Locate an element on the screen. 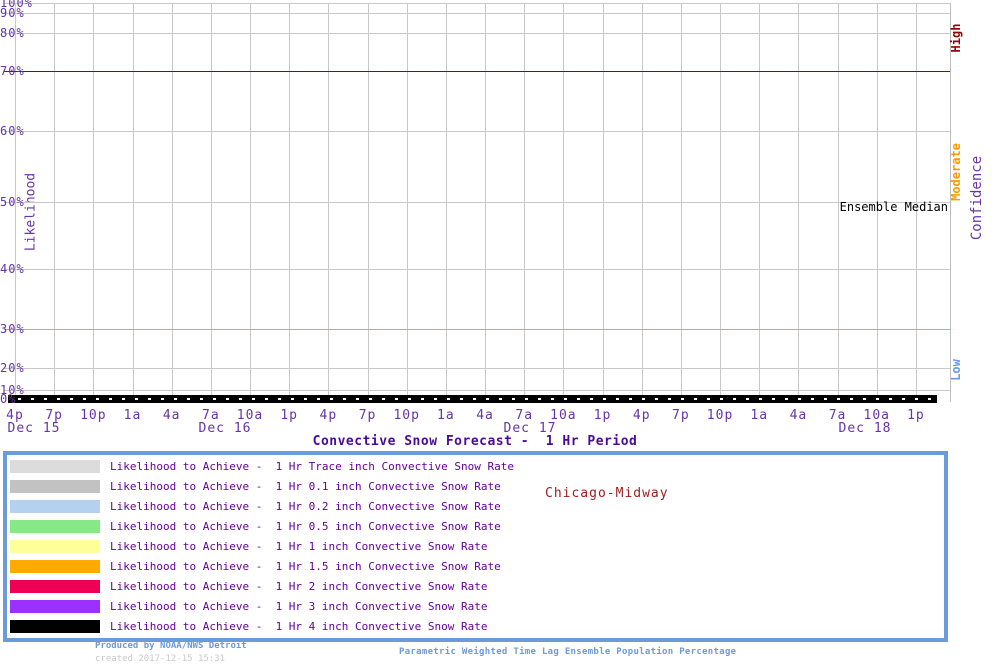 This screenshot has width=1000, height=670. ensemble-median-dotted-line is located at coordinates (472, 399).